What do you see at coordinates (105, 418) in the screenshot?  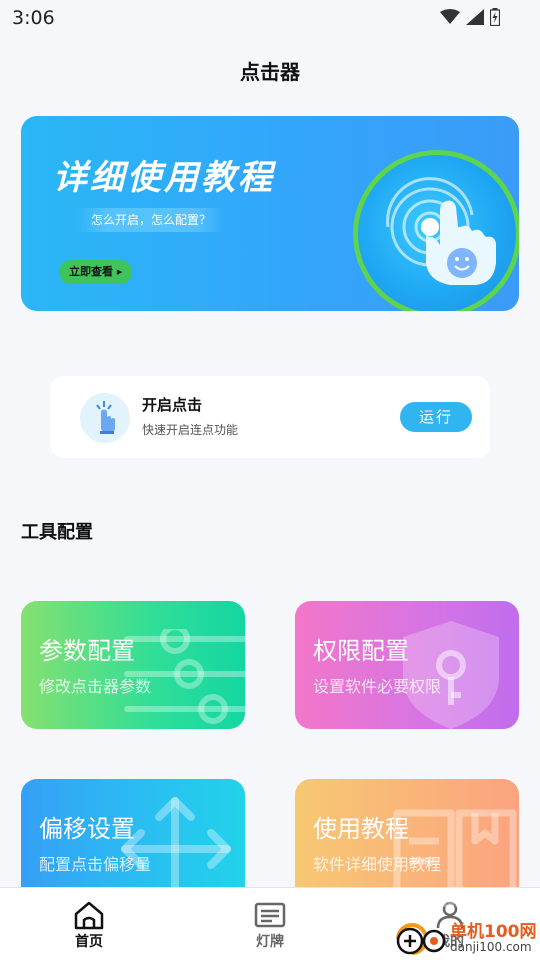 I see `tap-hand-icon` at bounding box center [105, 418].